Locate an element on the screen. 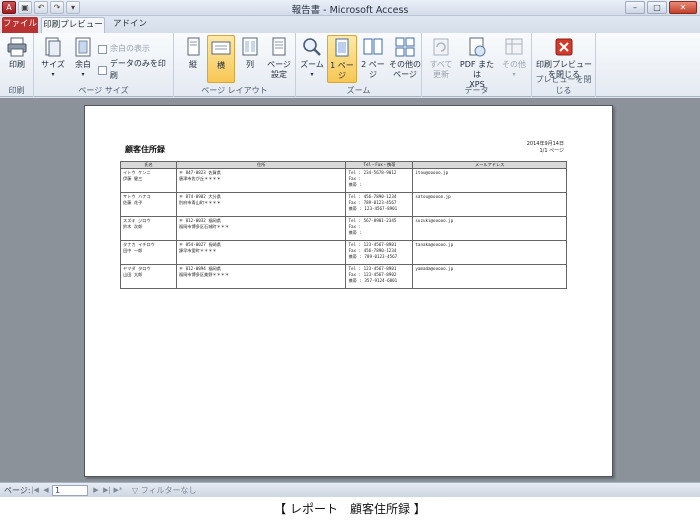 This screenshot has height=520, width=700. page-setup-button: ページ 設定 is located at coordinates (279, 59).